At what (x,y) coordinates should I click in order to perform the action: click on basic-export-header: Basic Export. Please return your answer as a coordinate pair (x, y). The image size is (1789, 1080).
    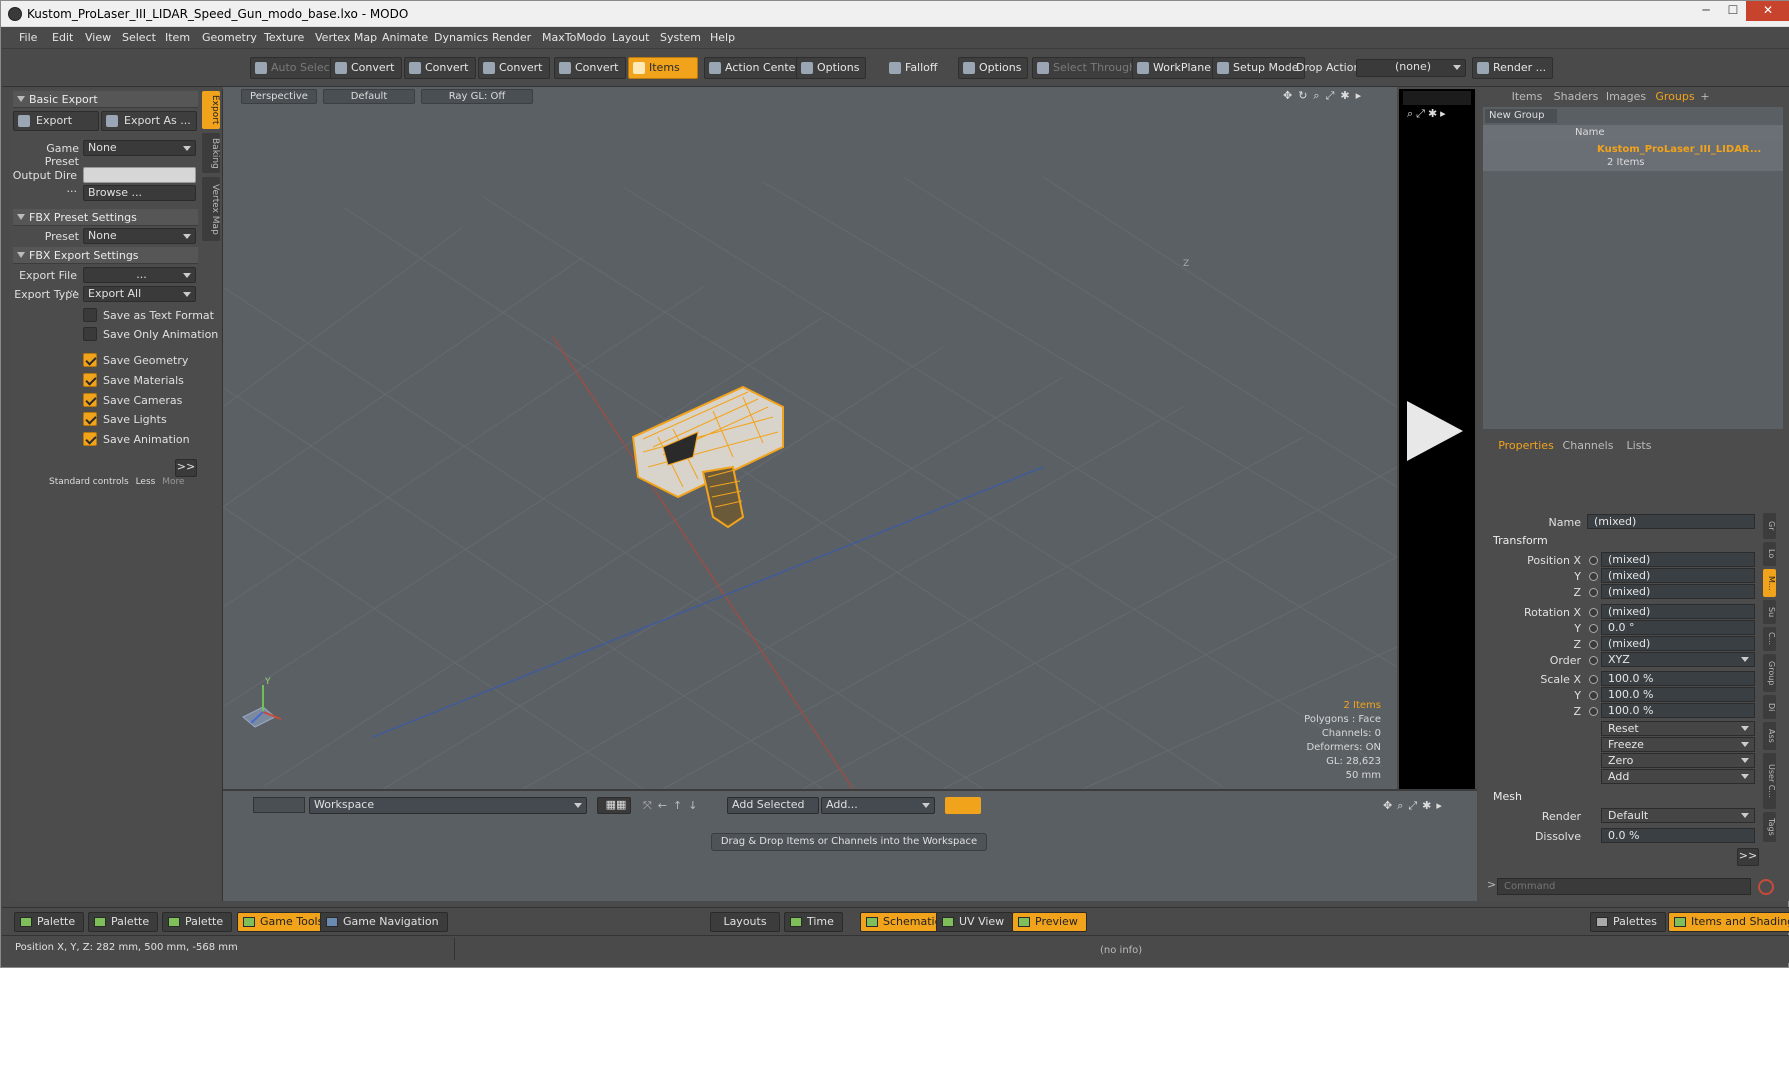
    Looking at the image, I should click on (105, 99).